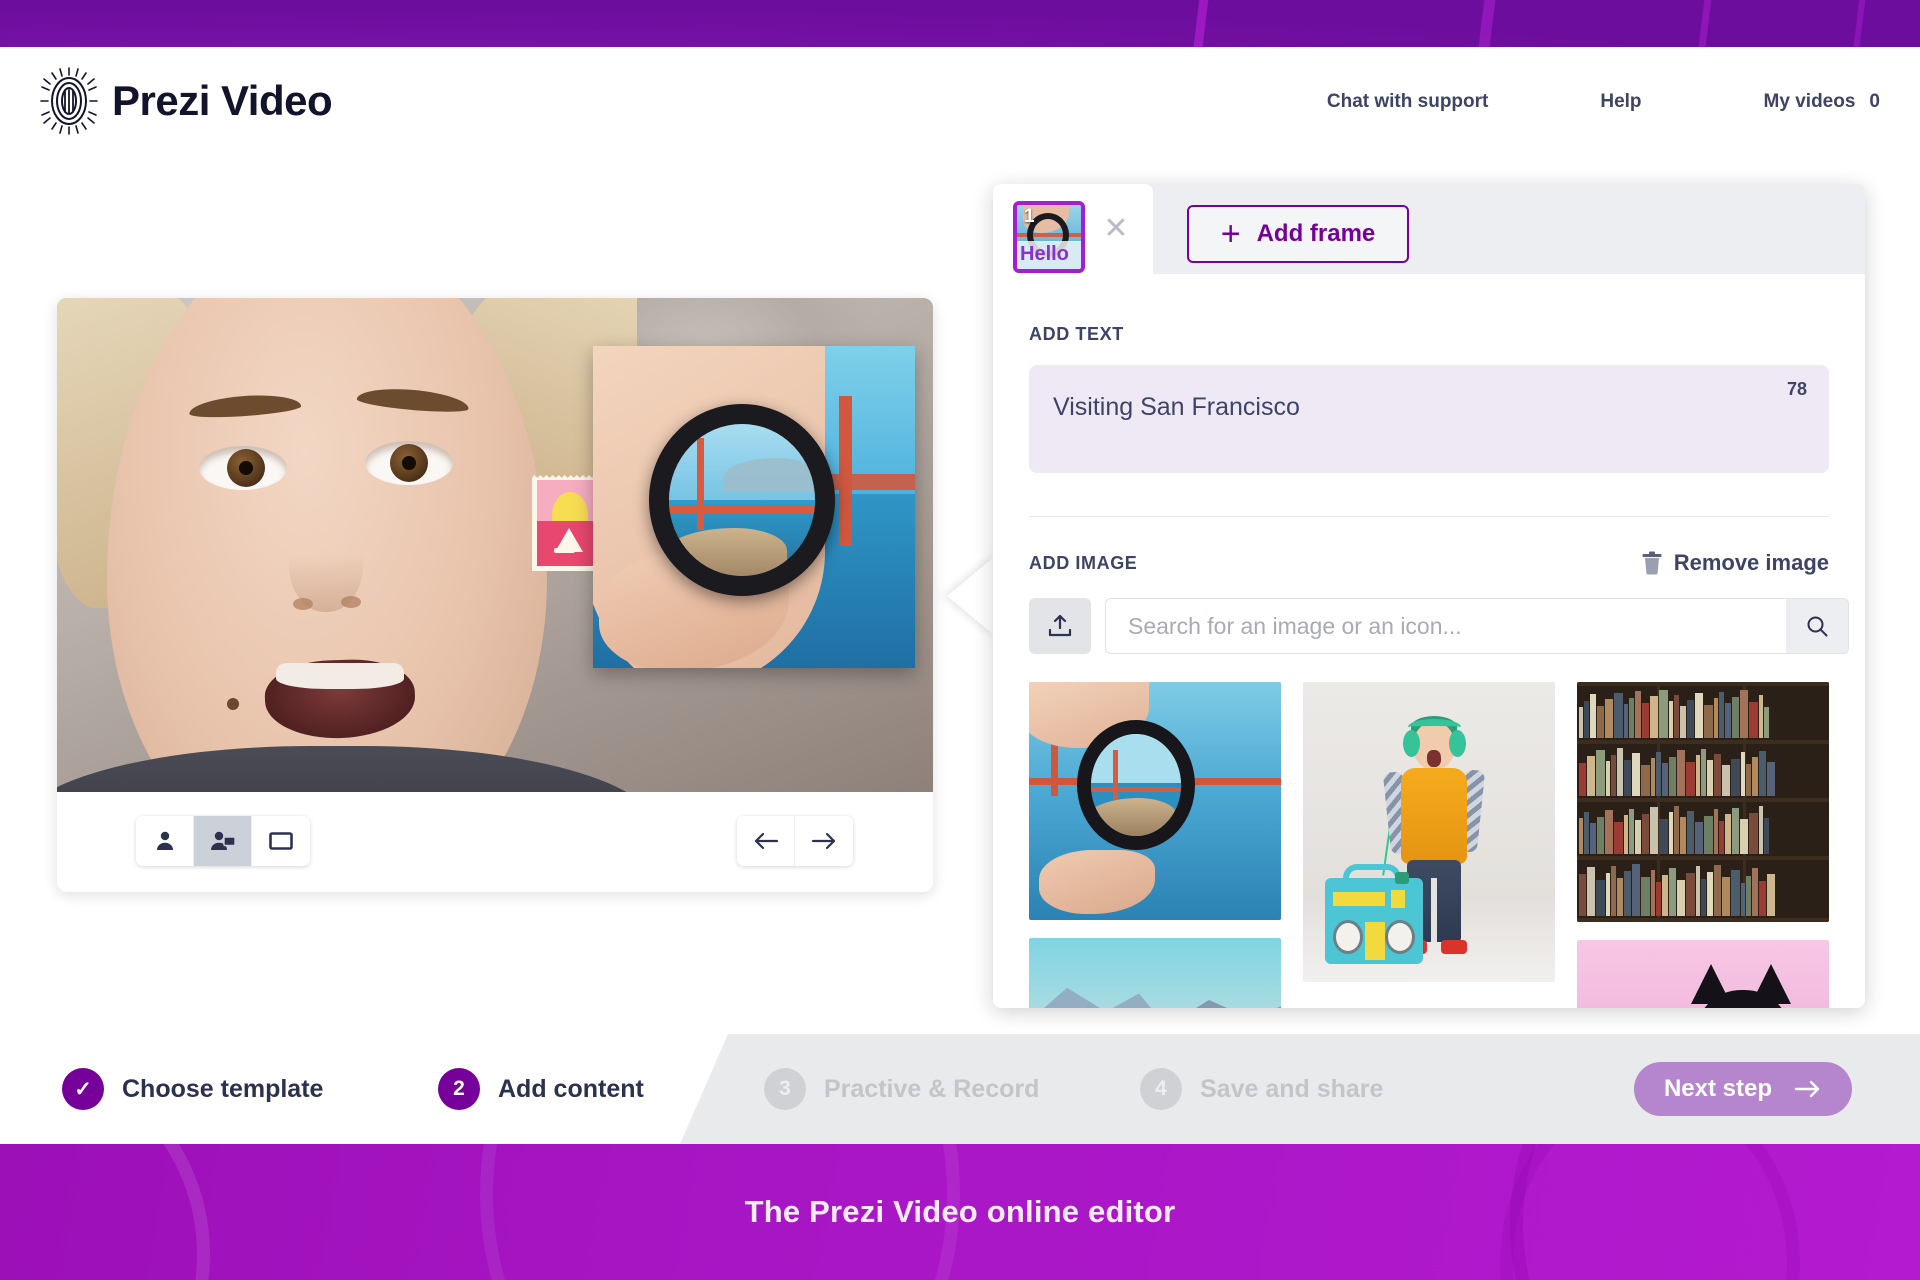 Image resolution: width=1920 pixels, height=1280 pixels. What do you see at coordinates (1049, 237) in the screenshot?
I see `frame-thumbnail: 1 Hello` at bounding box center [1049, 237].